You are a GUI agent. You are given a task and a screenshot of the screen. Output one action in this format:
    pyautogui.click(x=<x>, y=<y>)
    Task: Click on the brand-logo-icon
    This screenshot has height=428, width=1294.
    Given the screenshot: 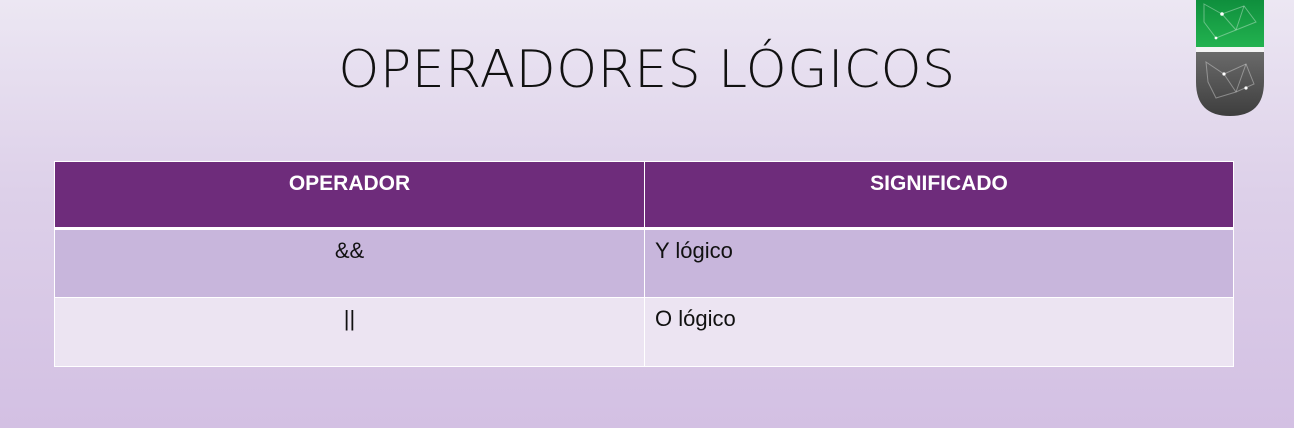 What is the action you would take?
    pyautogui.click(x=1230, y=58)
    